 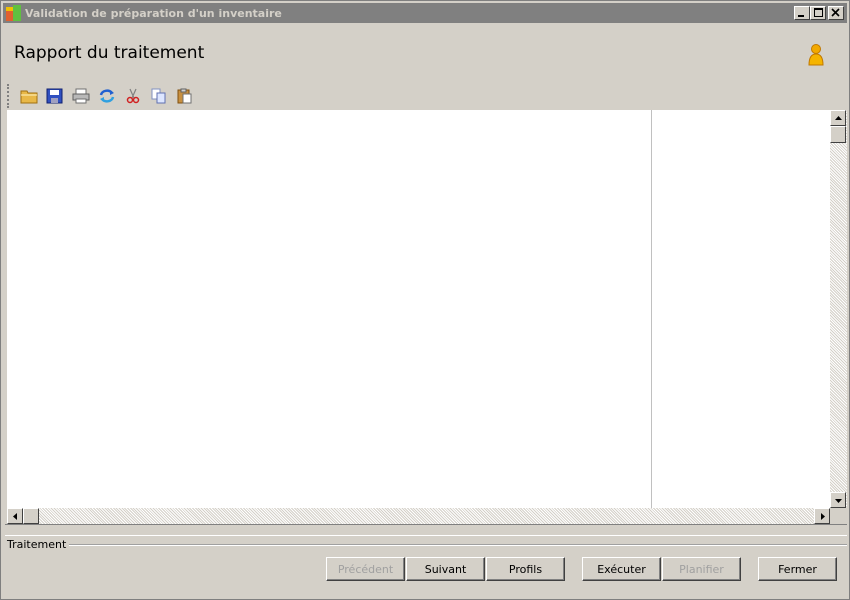 What do you see at coordinates (816, 55) in the screenshot?
I see `user-icon` at bounding box center [816, 55].